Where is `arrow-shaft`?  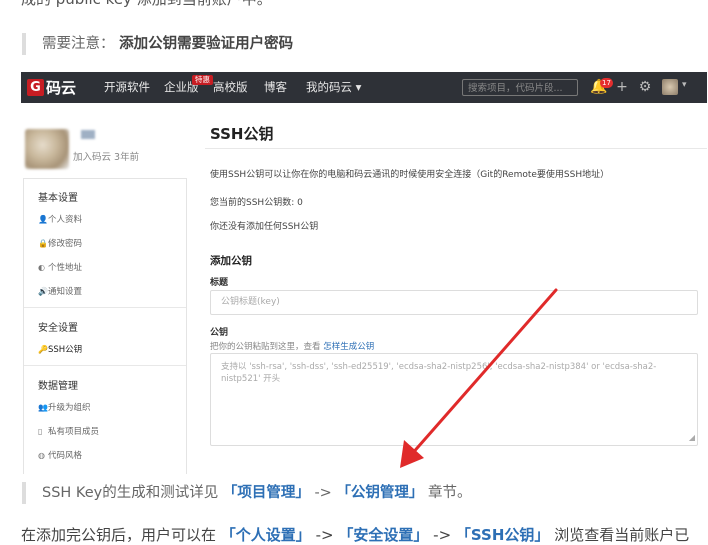 arrow-shaft is located at coordinates (483, 372).